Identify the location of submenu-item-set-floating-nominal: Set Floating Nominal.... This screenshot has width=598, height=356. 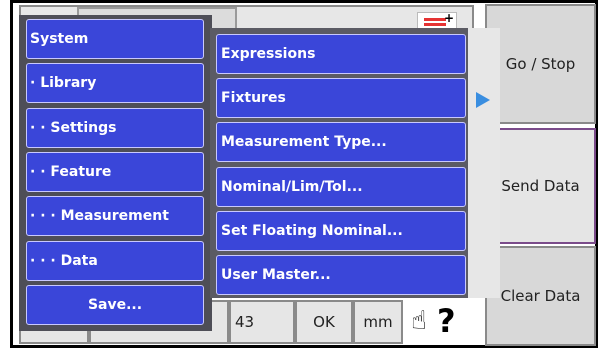
(341, 231).